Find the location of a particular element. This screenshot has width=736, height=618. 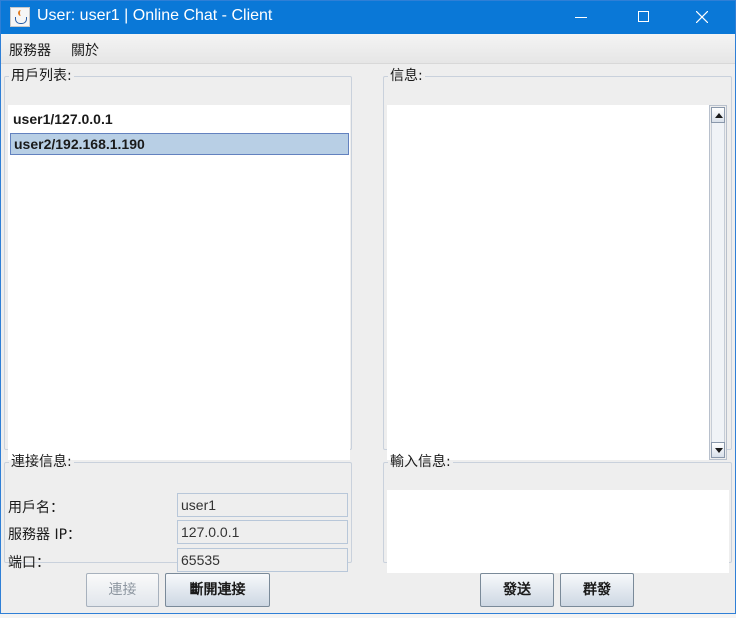

username-field: user1 is located at coordinates (262, 505).